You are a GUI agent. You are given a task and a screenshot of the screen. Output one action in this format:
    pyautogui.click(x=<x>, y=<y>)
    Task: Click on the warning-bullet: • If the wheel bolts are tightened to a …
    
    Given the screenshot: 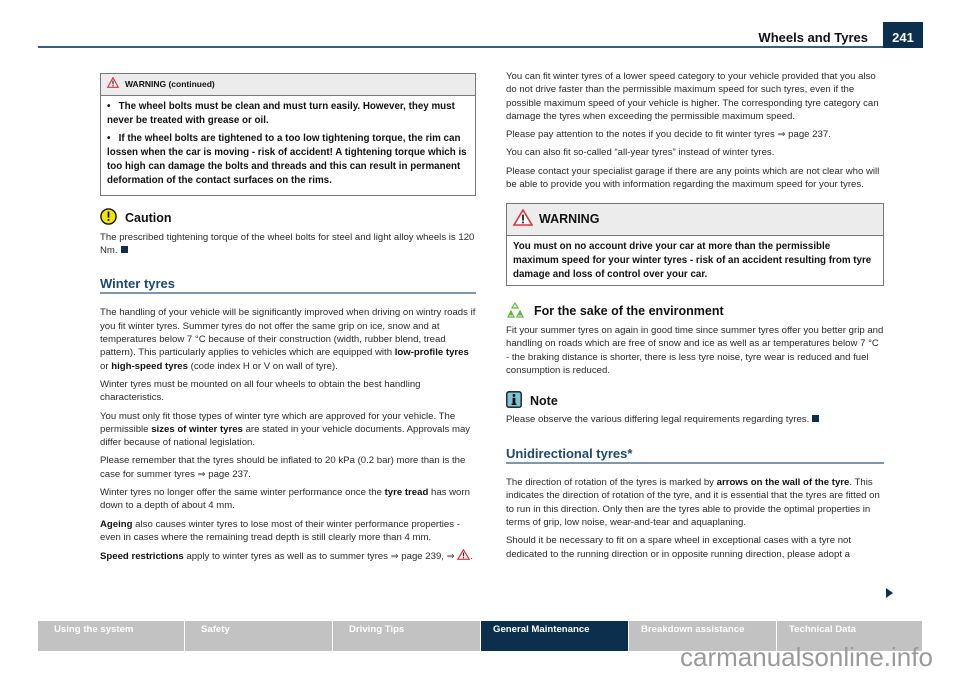 What is the action you would take?
    pyautogui.click(x=287, y=160)
    